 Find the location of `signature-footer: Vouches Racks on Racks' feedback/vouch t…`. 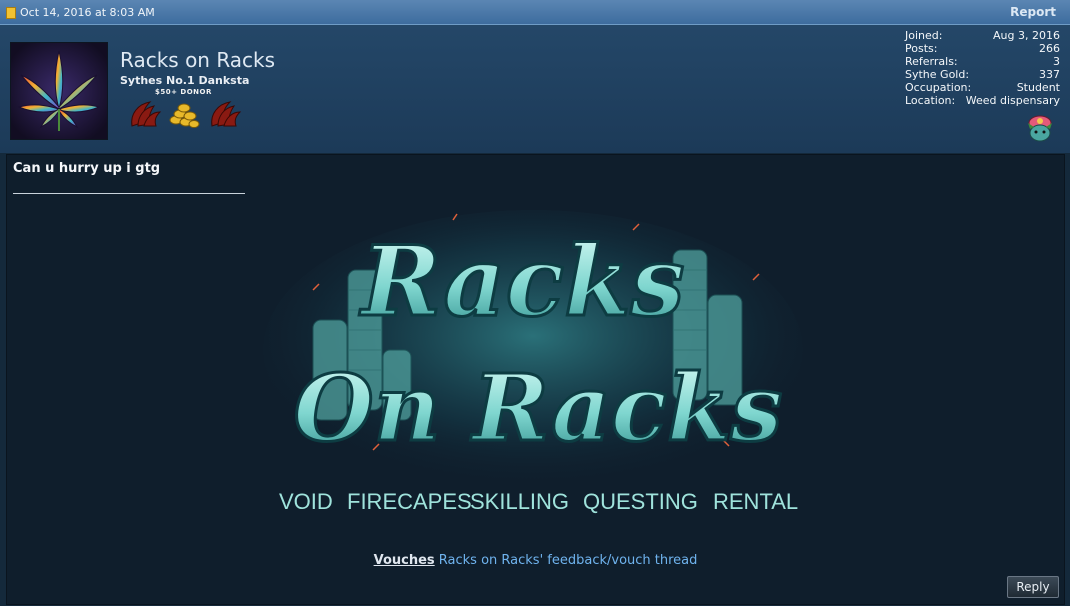

signature-footer: Vouches Racks on Racks' feedback/vouch t… is located at coordinates (535, 560).